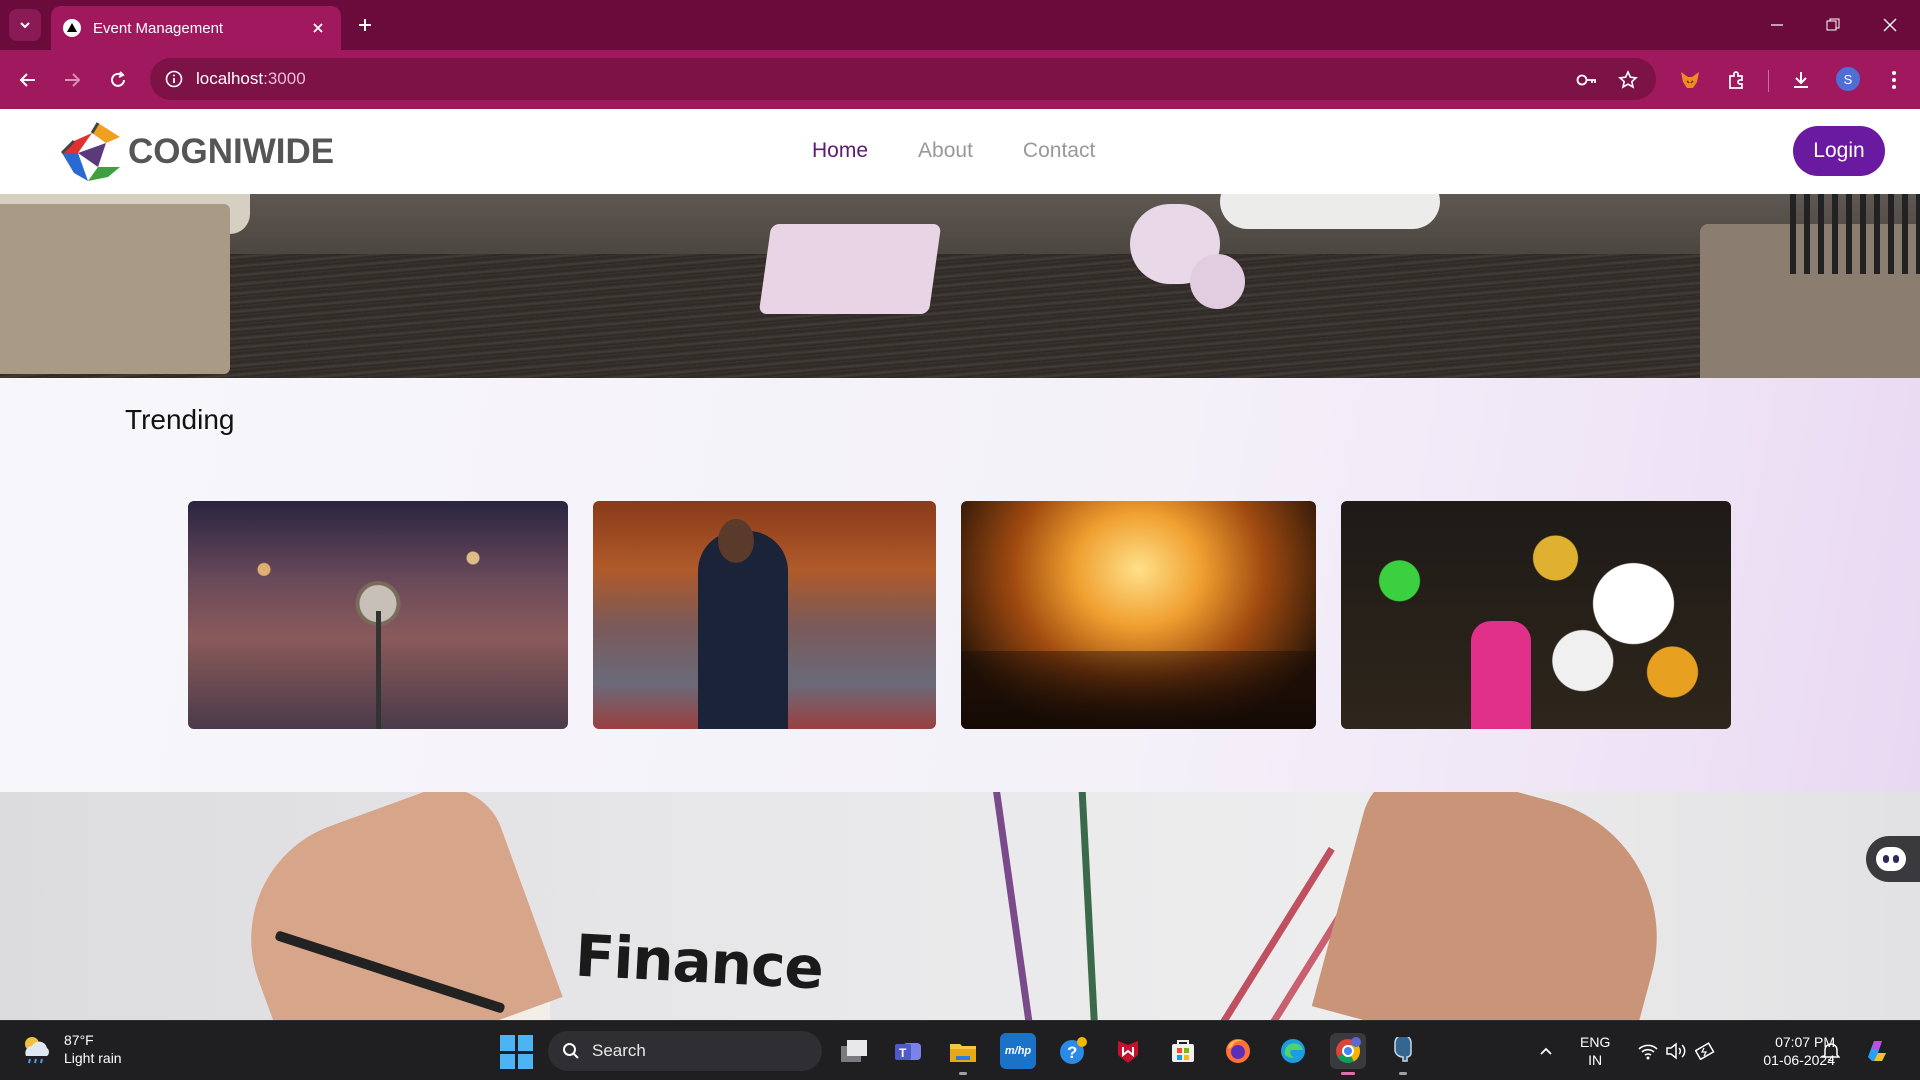 Image resolution: width=1920 pixels, height=1080 pixels. I want to click on back-button, so click(28, 80).